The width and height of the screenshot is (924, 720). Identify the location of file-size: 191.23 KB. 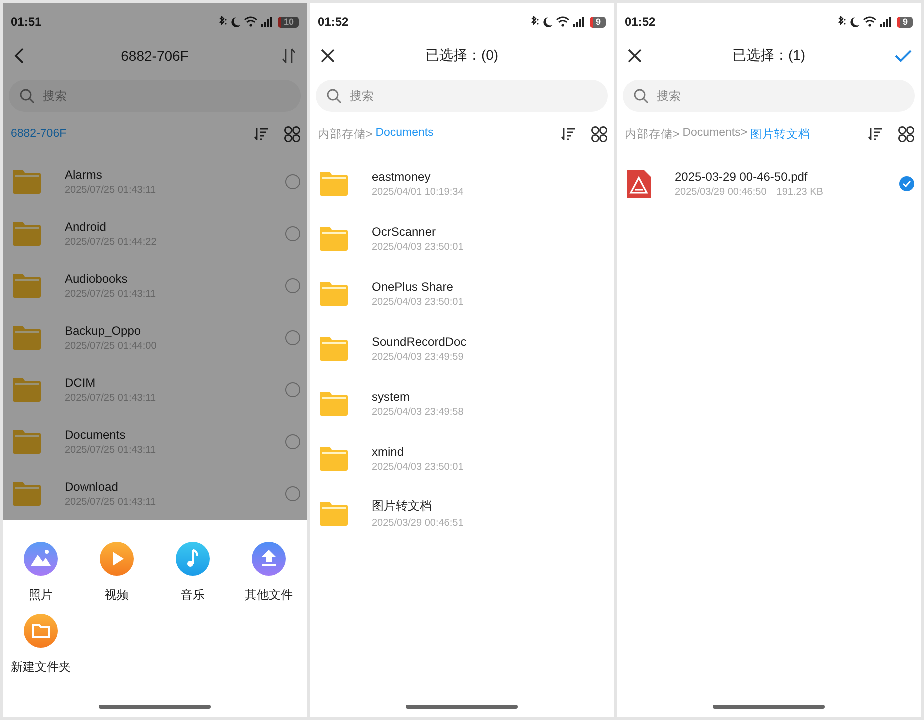
(800, 192).